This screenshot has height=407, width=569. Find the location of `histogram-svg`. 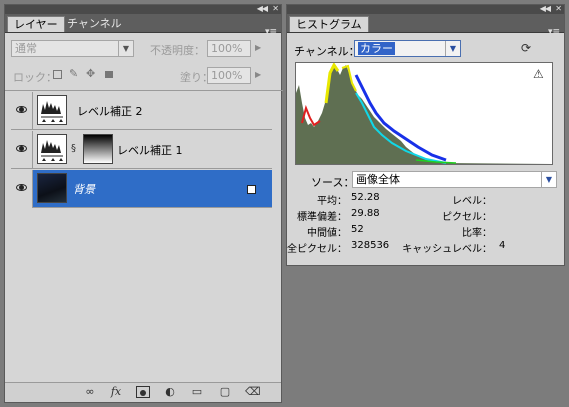

histogram-svg is located at coordinates (424, 113).